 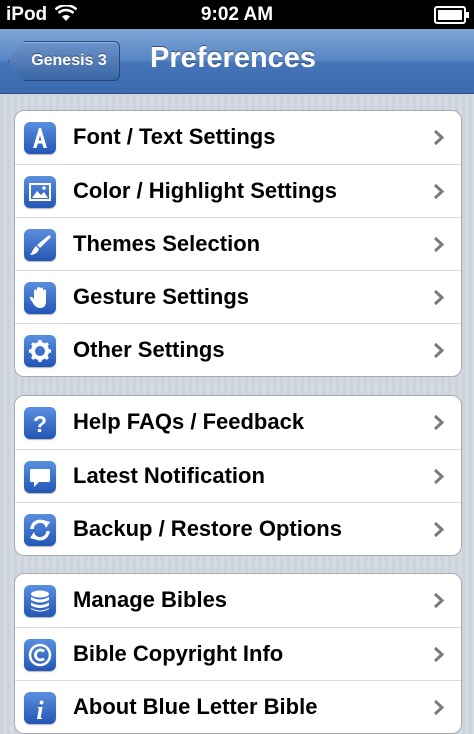 I want to click on page-title: Preferences, so click(x=233, y=58).